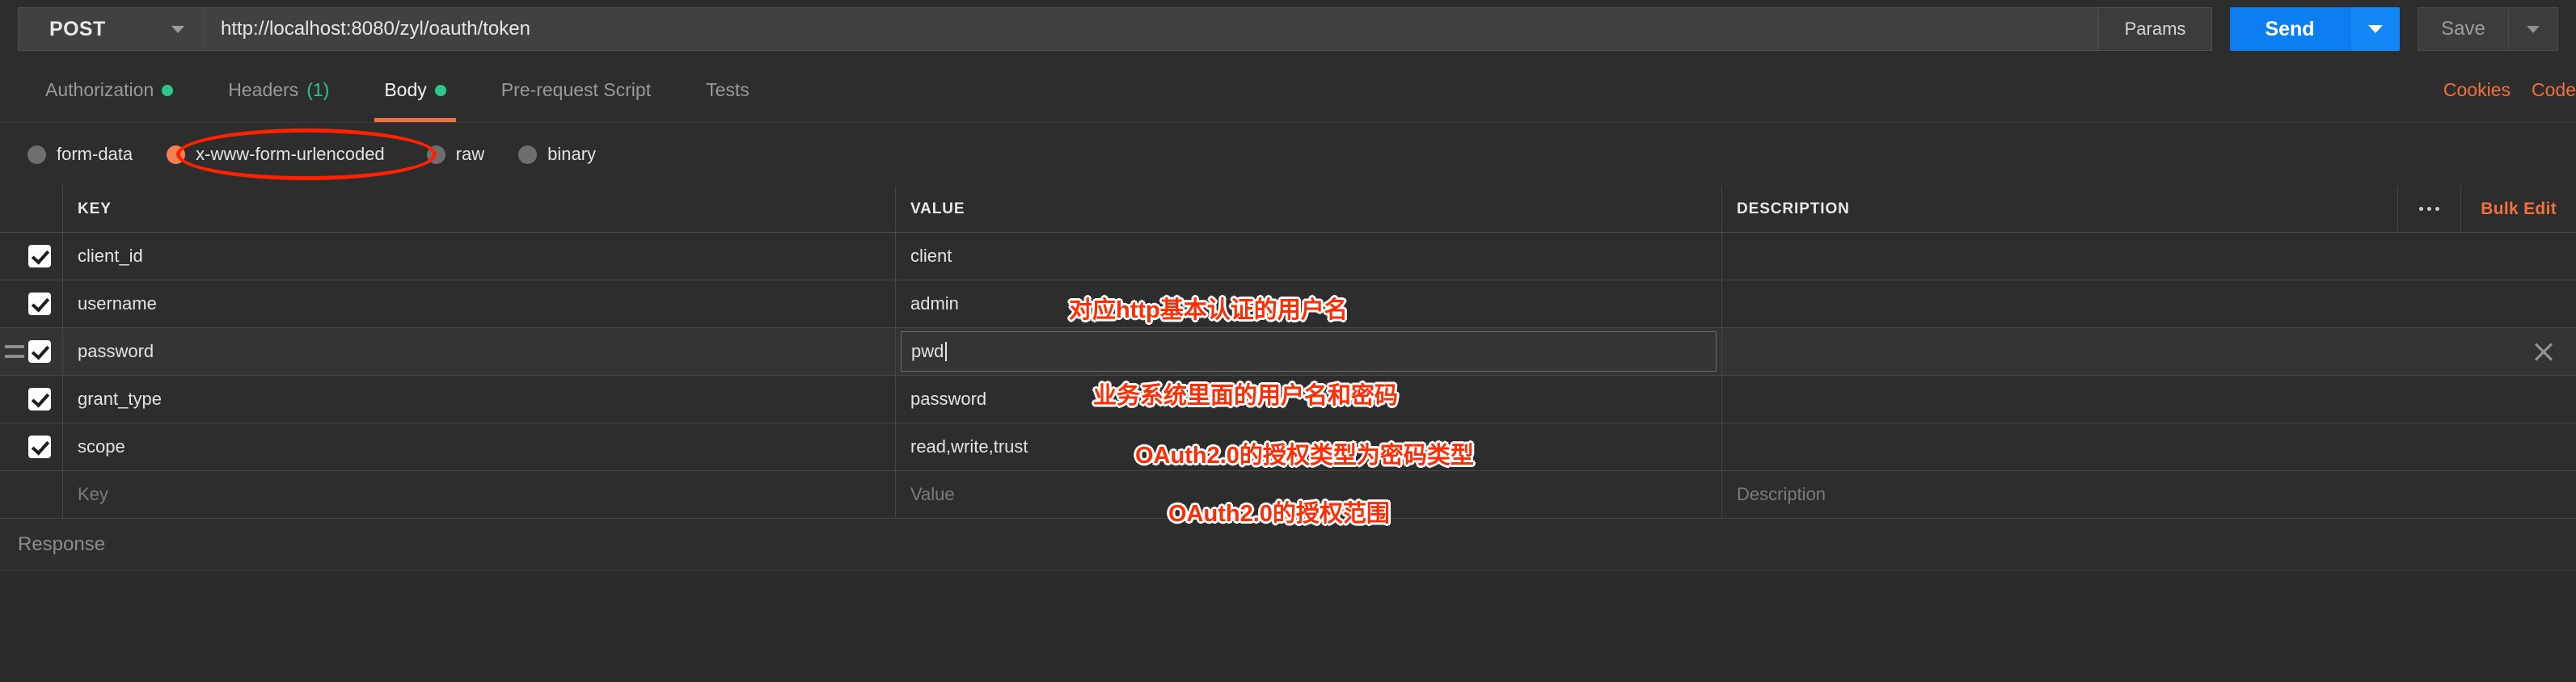  I want to click on placeholder-value-label: Value, so click(932, 494).